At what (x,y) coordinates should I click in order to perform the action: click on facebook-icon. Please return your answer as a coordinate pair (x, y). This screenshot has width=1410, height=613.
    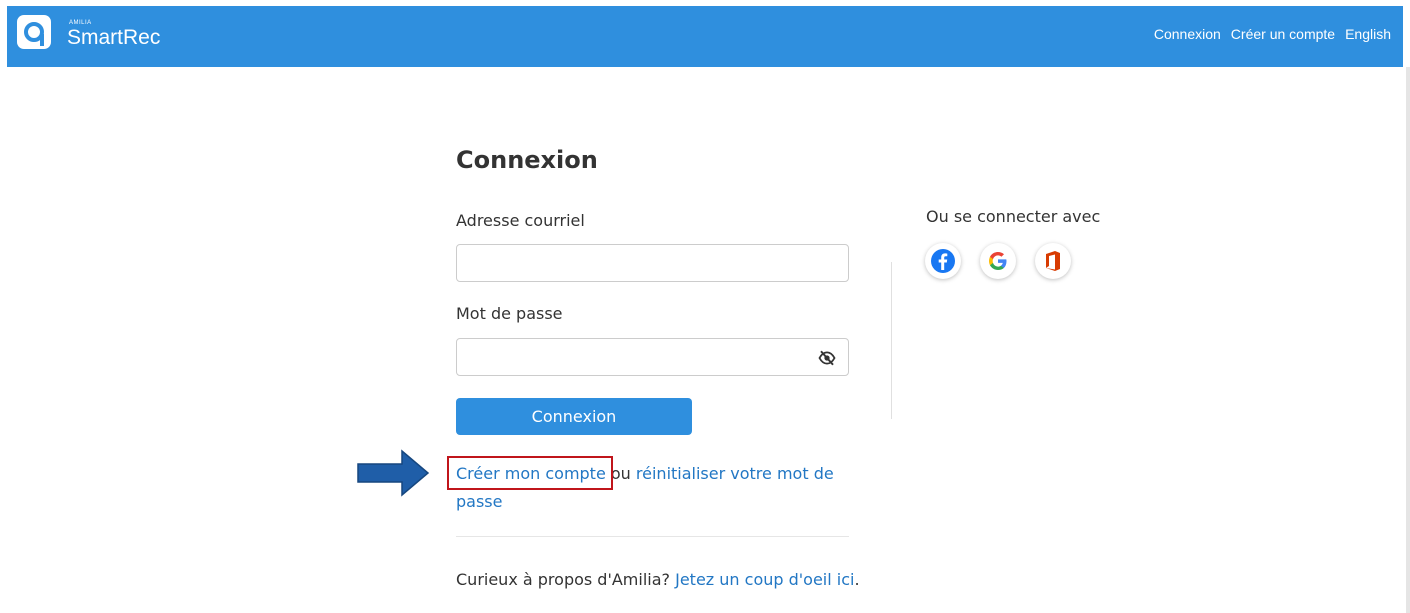
    Looking at the image, I should click on (943, 261).